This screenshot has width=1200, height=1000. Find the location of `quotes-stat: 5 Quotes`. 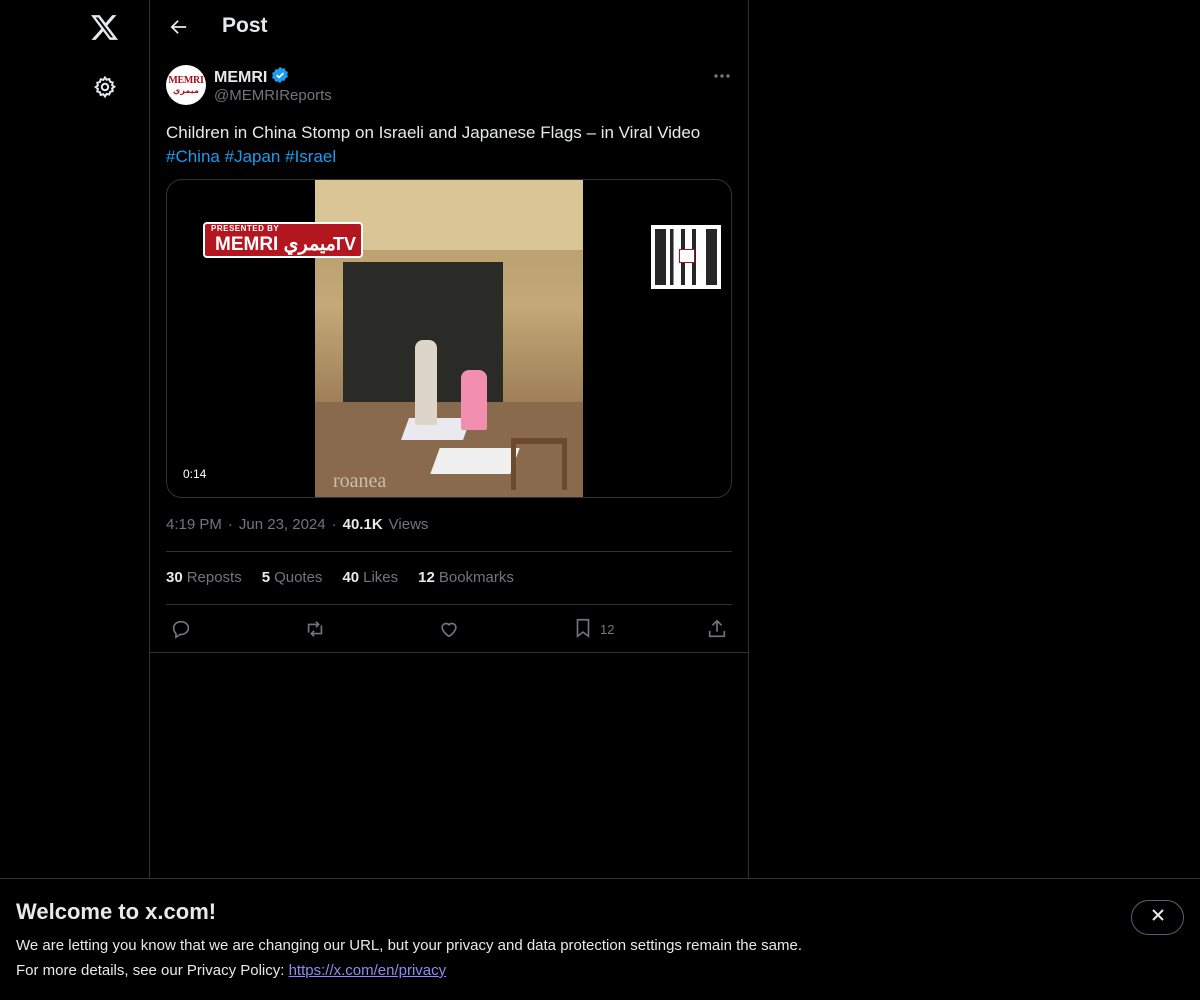

quotes-stat: 5 Quotes is located at coordinates (292, 577).